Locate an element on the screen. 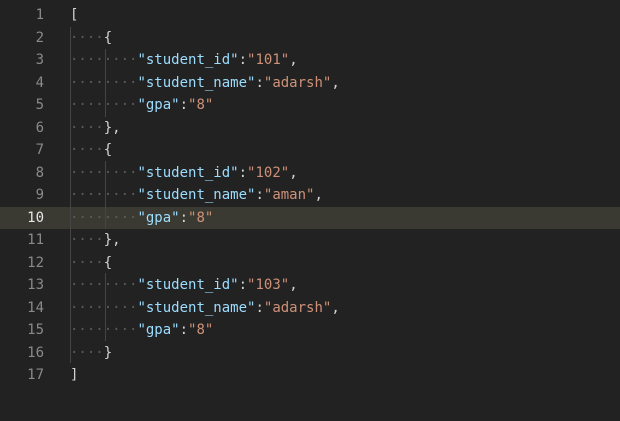 This screenshot has width=620, height=421. code-text: [ is located at coordinates (74, 15).